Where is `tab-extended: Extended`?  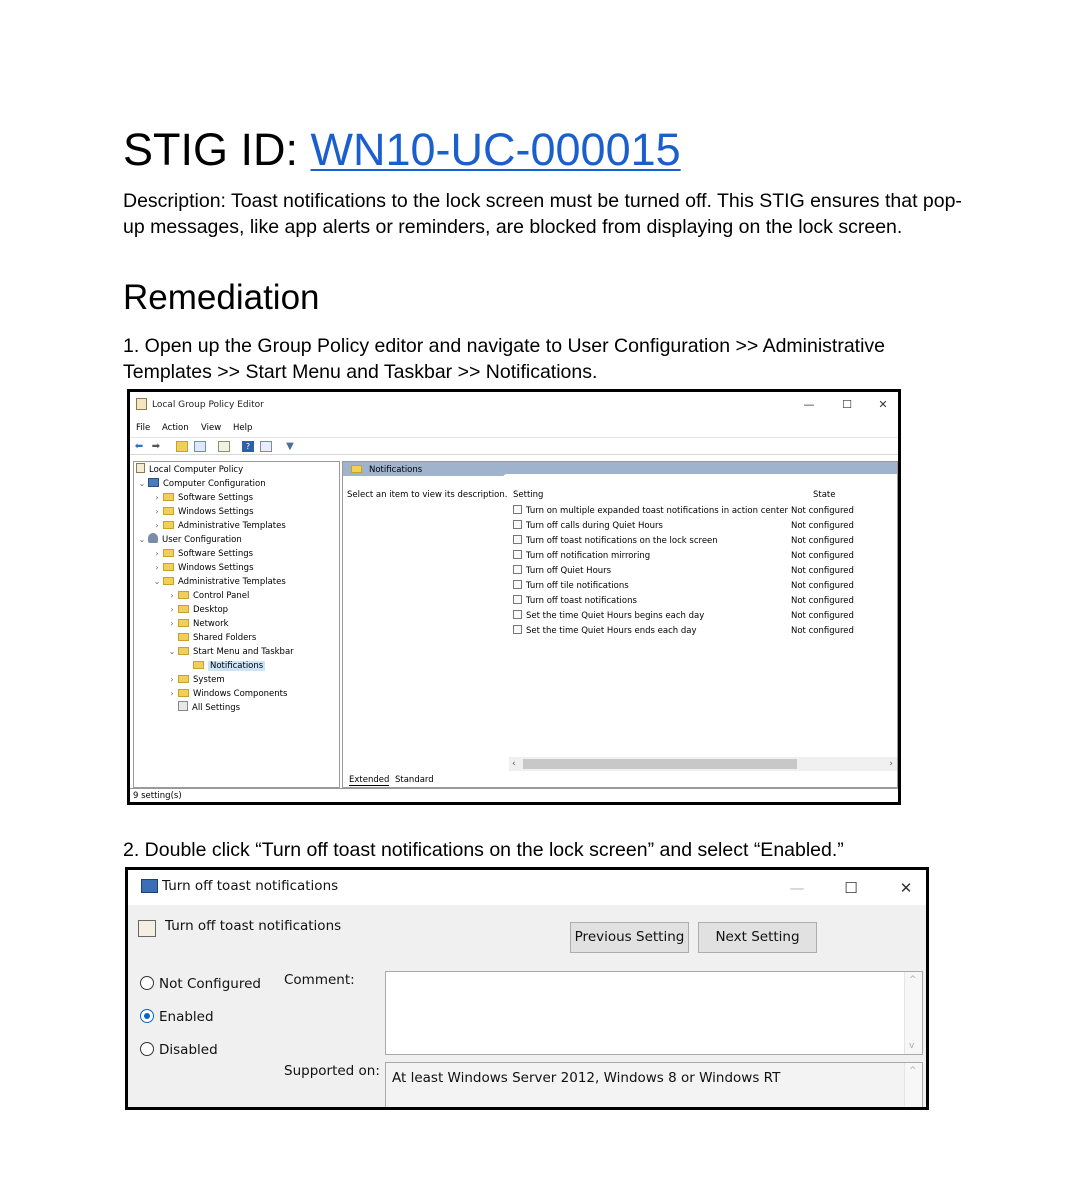 tab-extended: Extended is located at coordinates (369, 780).